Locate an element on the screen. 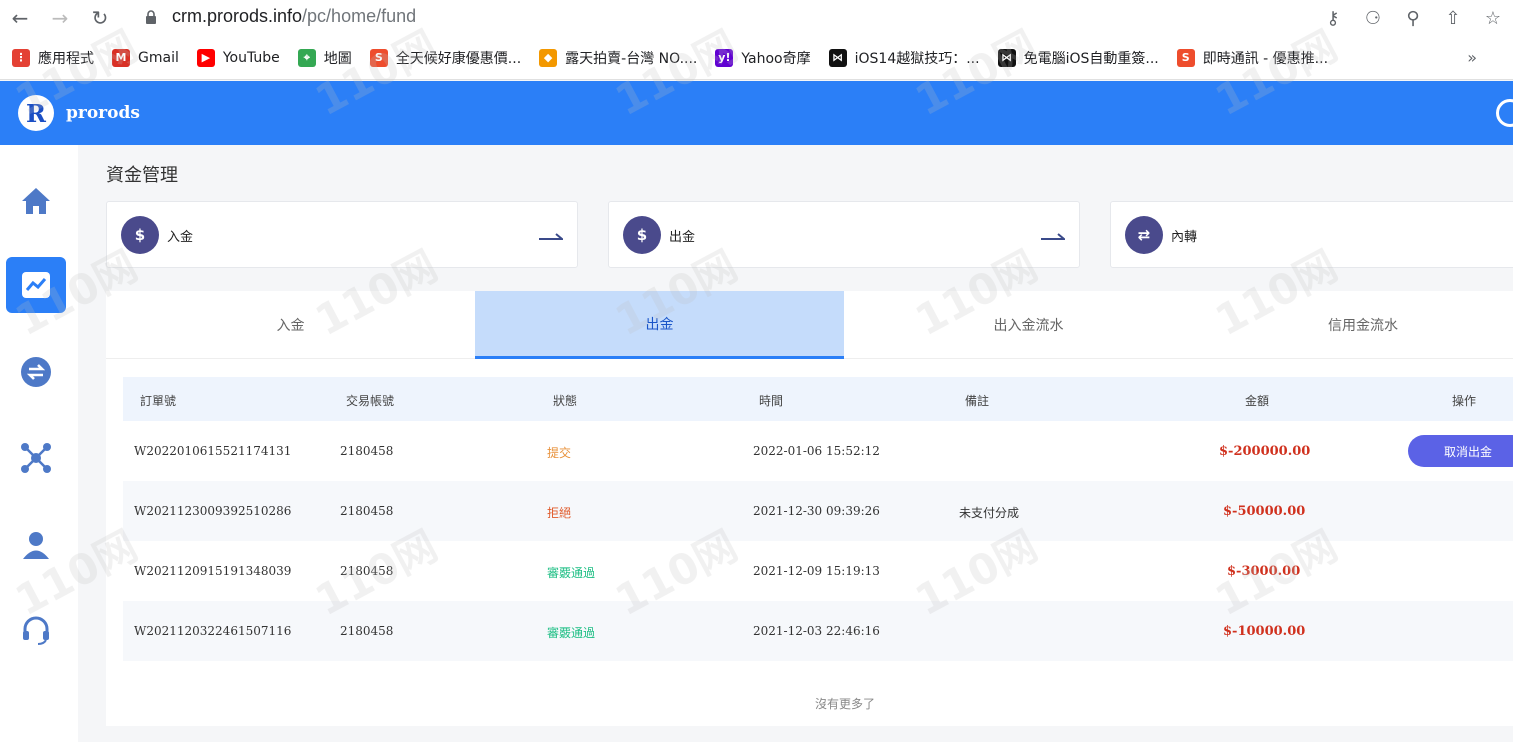  exchange-icon is located at coordinates (36, 372).